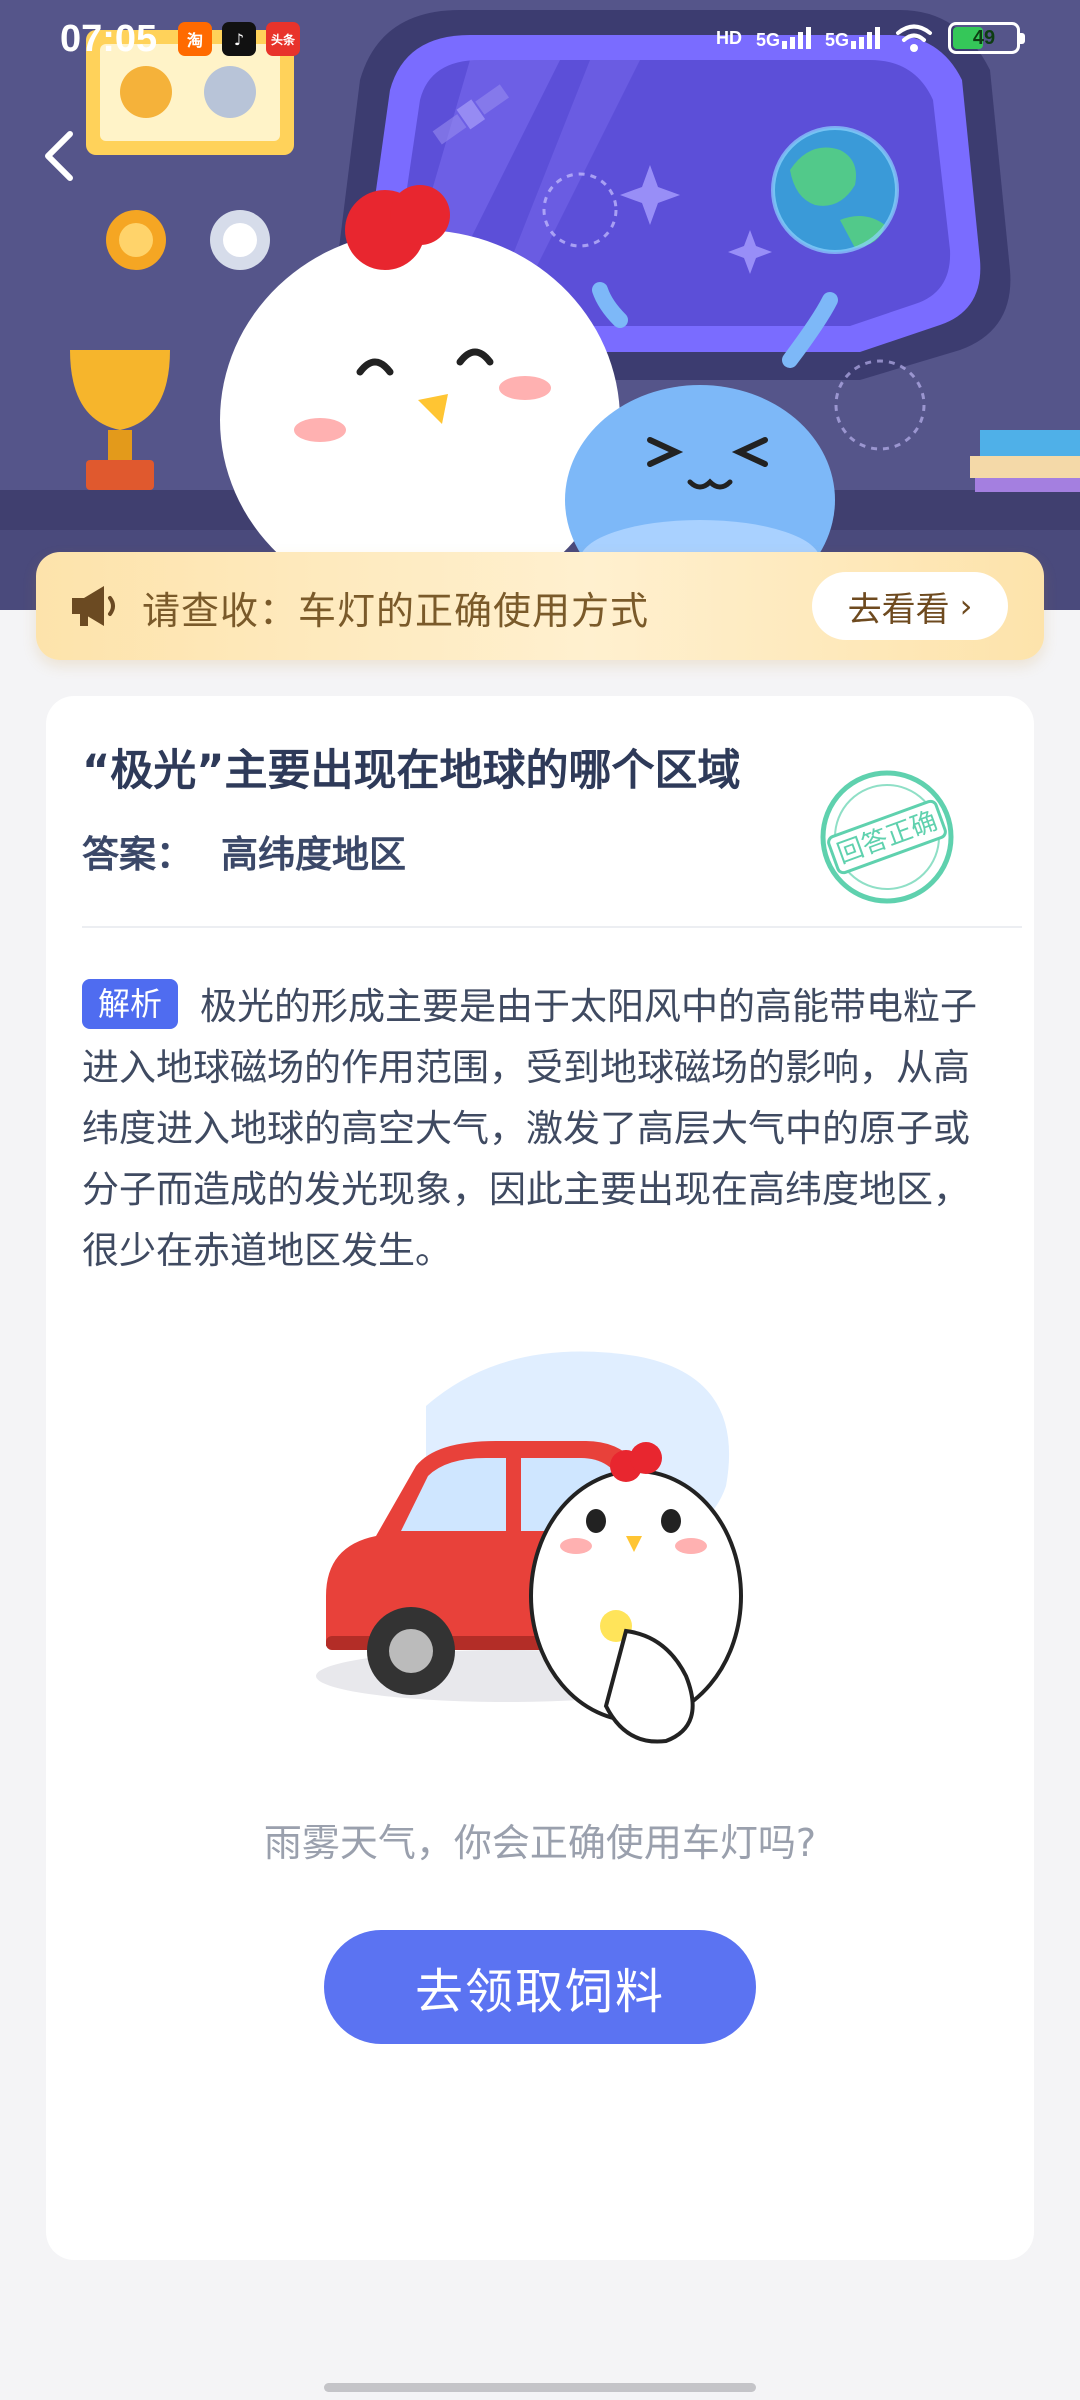  Describe the element at coordinates (529, 1547) in the screenshot. I see `car-chick-illustration` at that location.